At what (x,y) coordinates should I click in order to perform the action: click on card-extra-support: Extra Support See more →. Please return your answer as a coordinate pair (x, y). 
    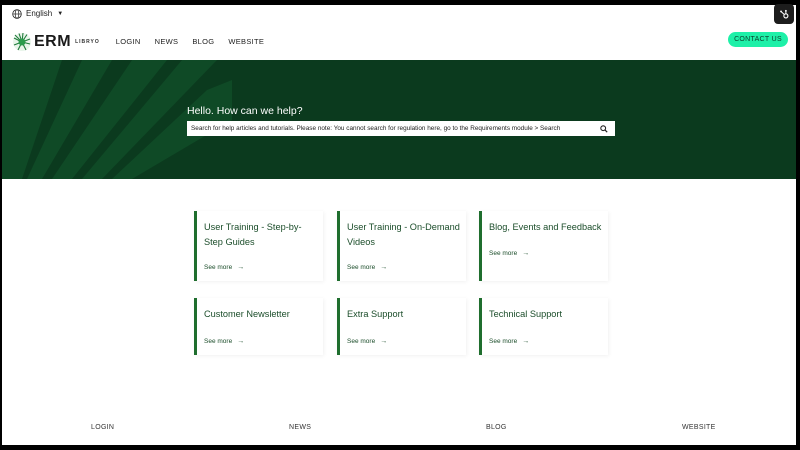
    Looking at the image, I should click on (401, 326).